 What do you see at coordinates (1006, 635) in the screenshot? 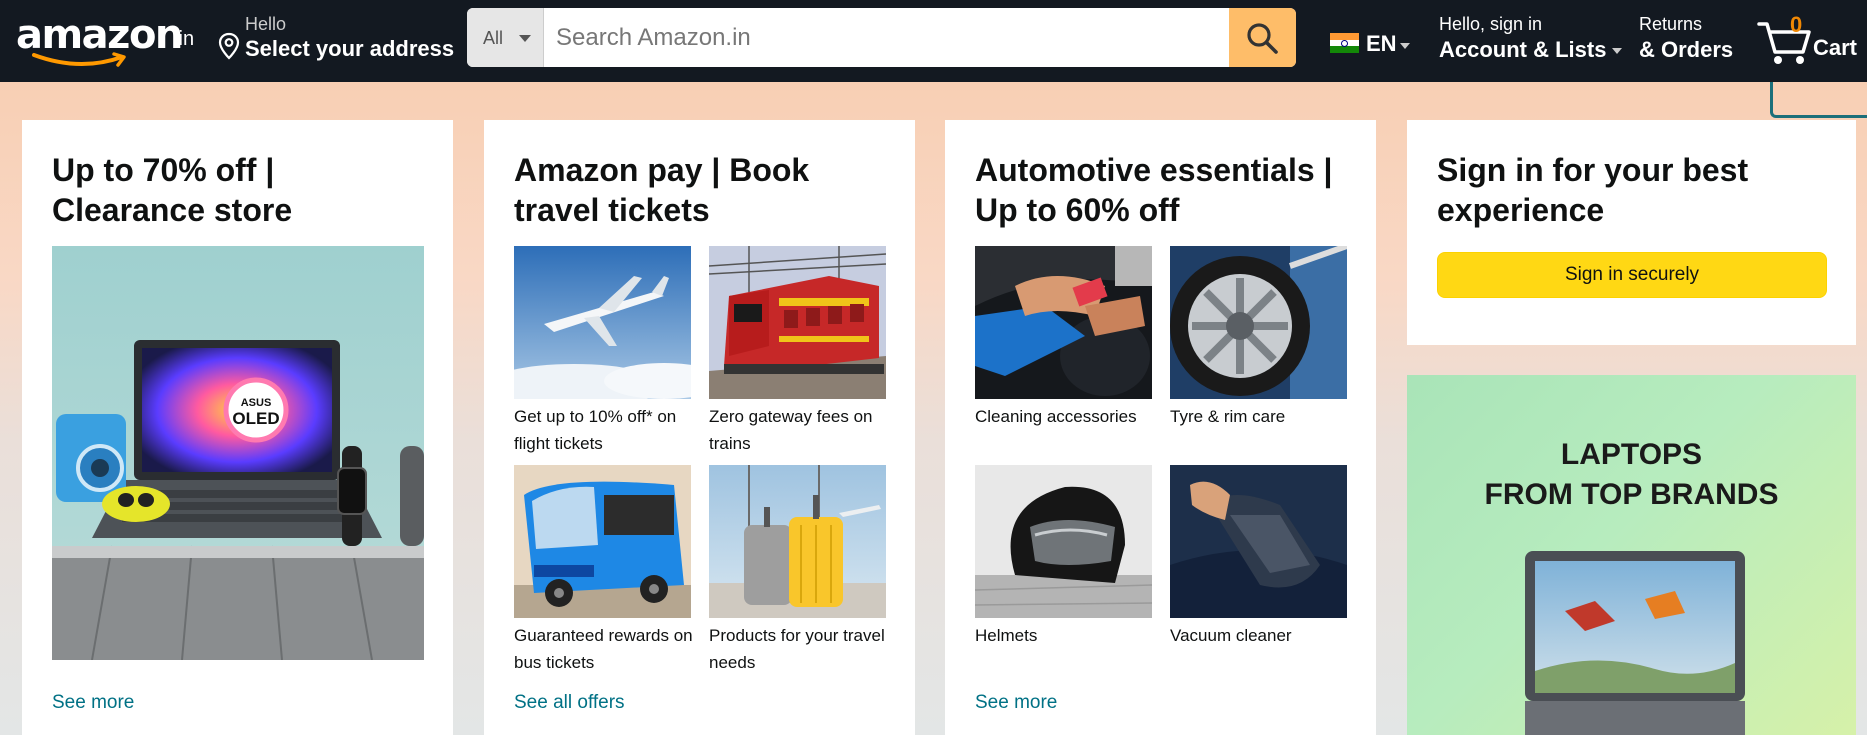
I see `tile-caption: Helmets` at bounding box center [1006, 635].